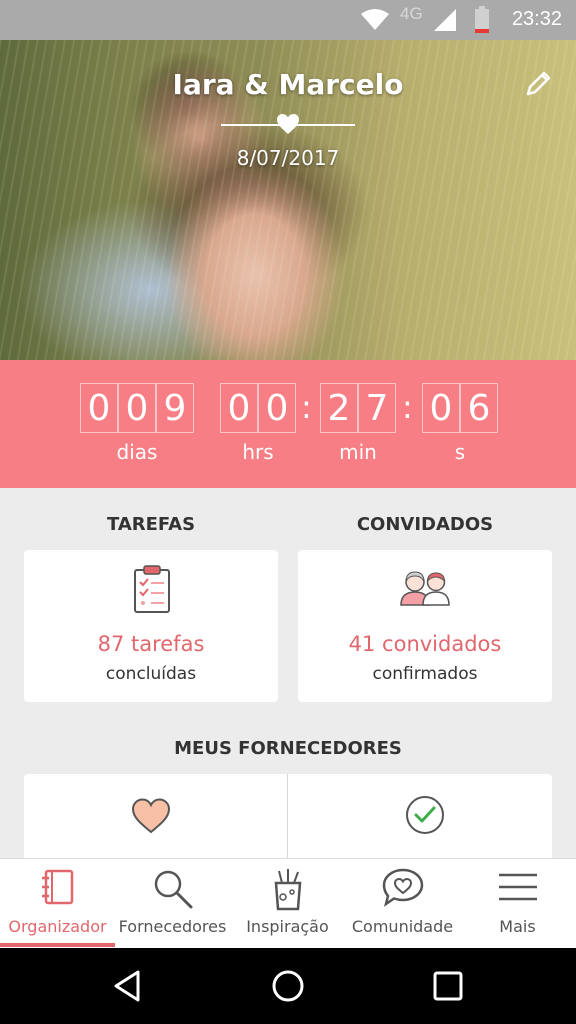 The image size is (576, 1024). I want to click on back-icon, so click(128, 986).